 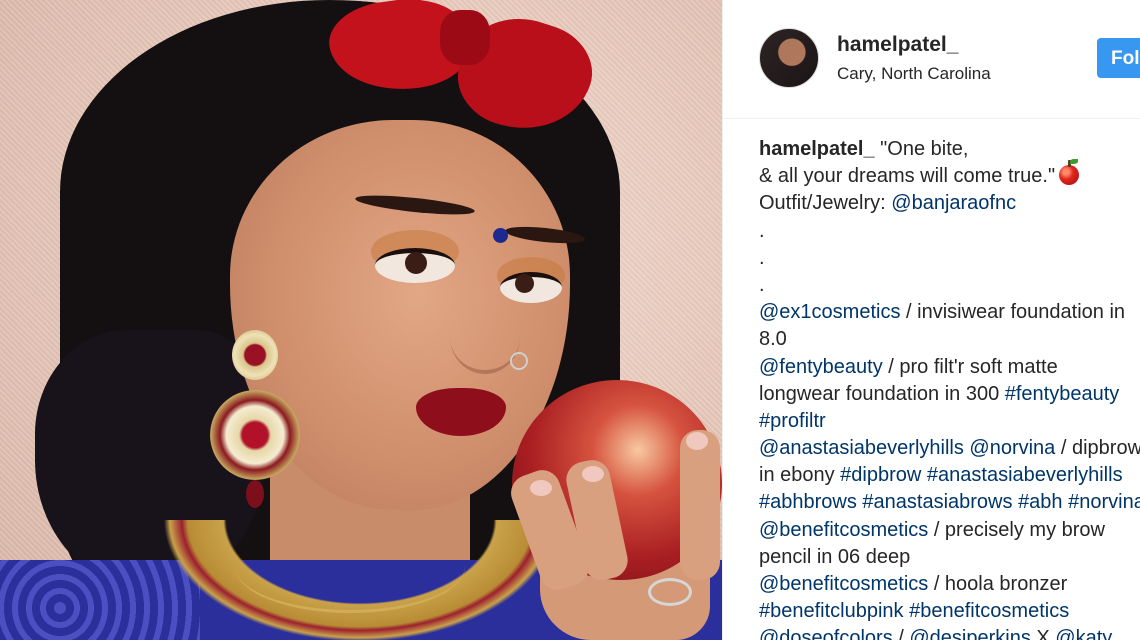 What do you see at coordinates (255, 494) in the screenshot?
I see `earring-drop` at bounding box center [255, 494].